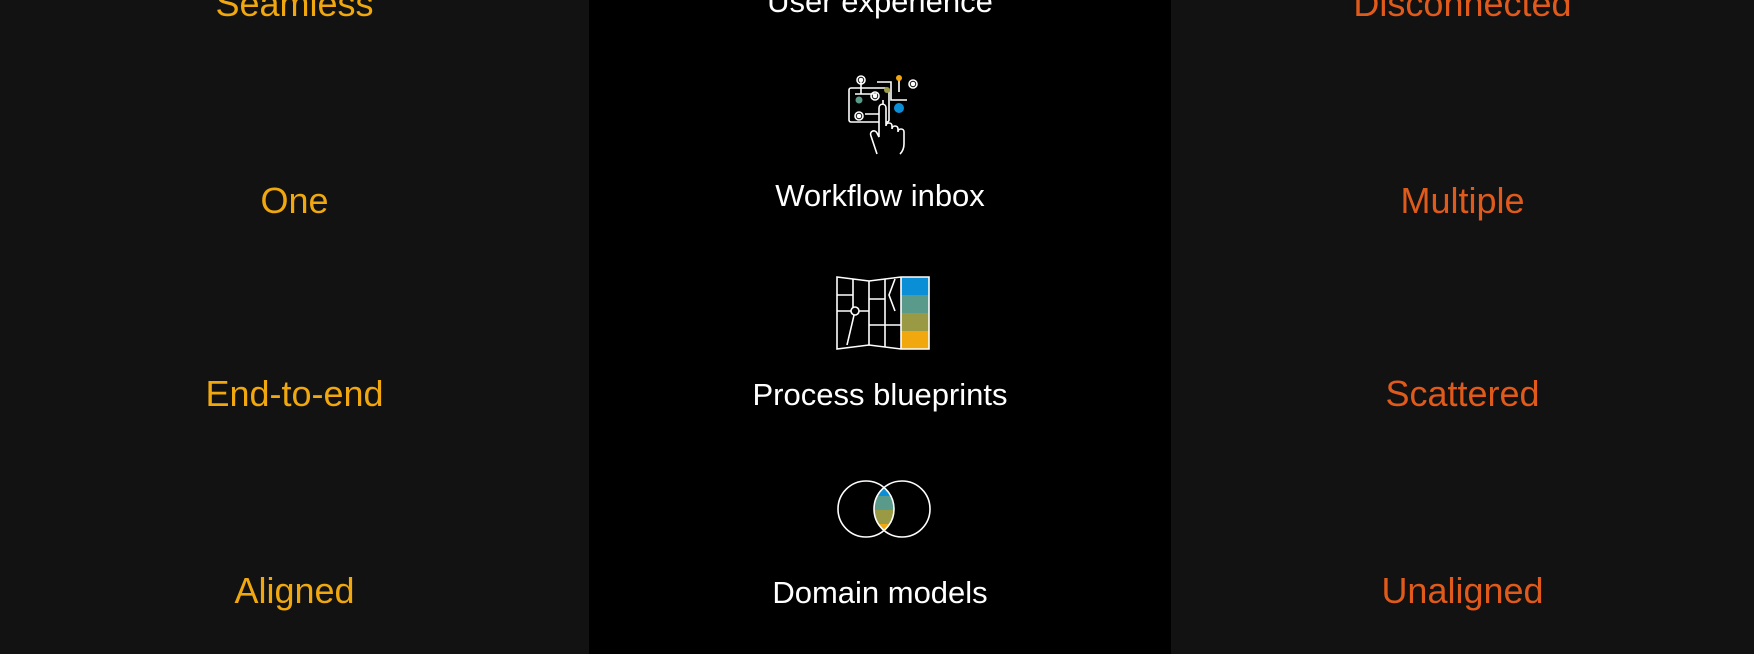 Image resolution: width=1754 pixels, height=654 pixels. What do you see at coordinates (294, 12) in the screenshot?
I see `left-label-seamless: Seamless` at bounding box center [294, 12].